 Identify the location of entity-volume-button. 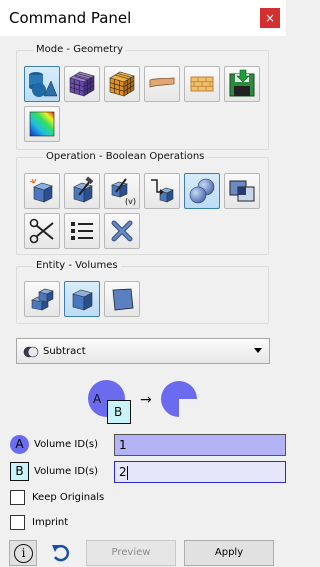
(82, 299).